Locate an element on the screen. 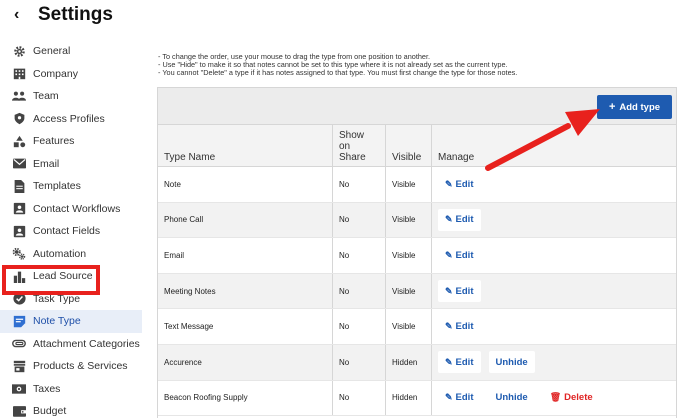 The height and width of the screenshot is (418, 688). add-type-label: Add type is located at coordinates (640, 107).